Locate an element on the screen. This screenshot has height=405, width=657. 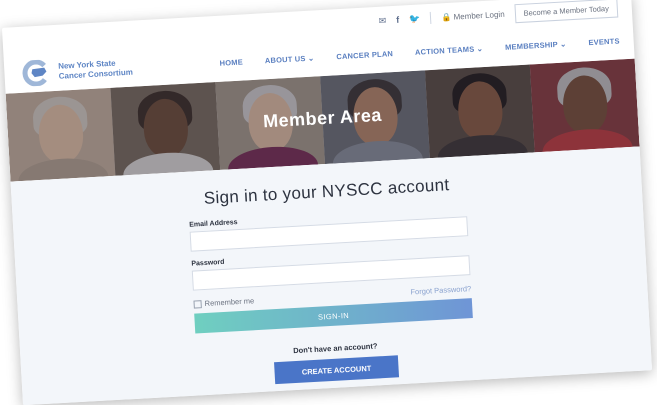
member-login-link: 🔒 Member Login is located at coordinates (473, 15).